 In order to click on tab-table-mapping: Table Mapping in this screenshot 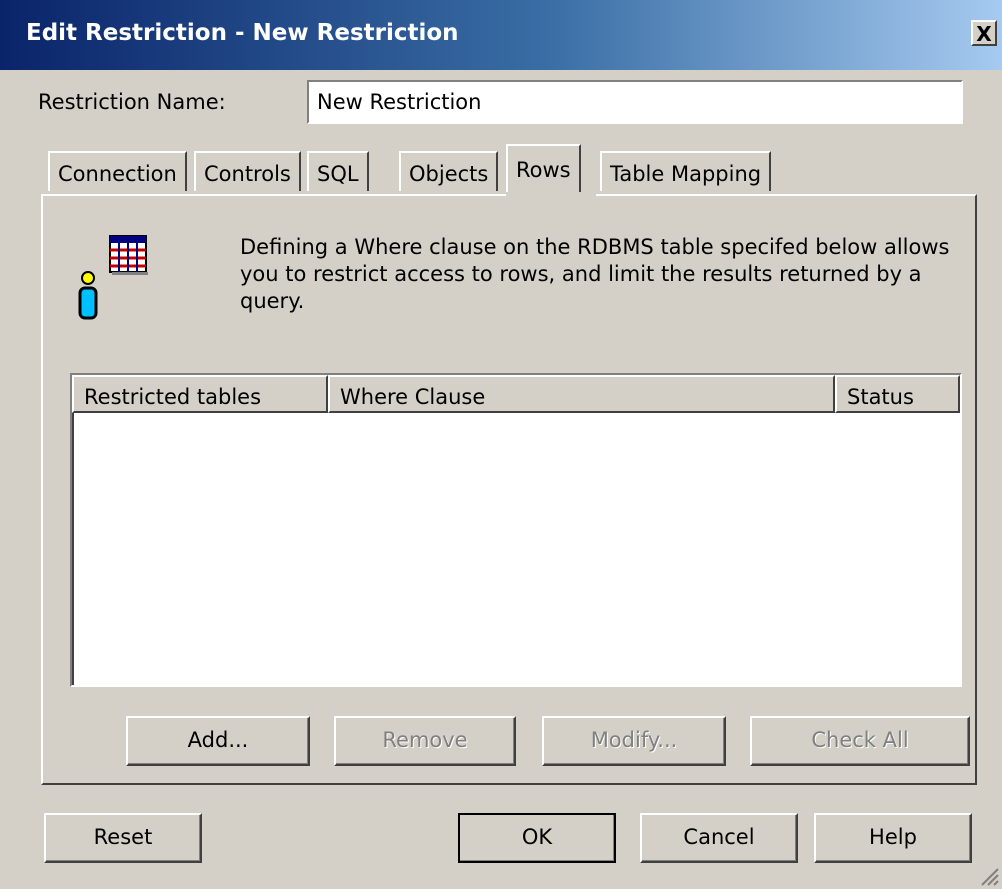, I will do `click(686, 171)`.